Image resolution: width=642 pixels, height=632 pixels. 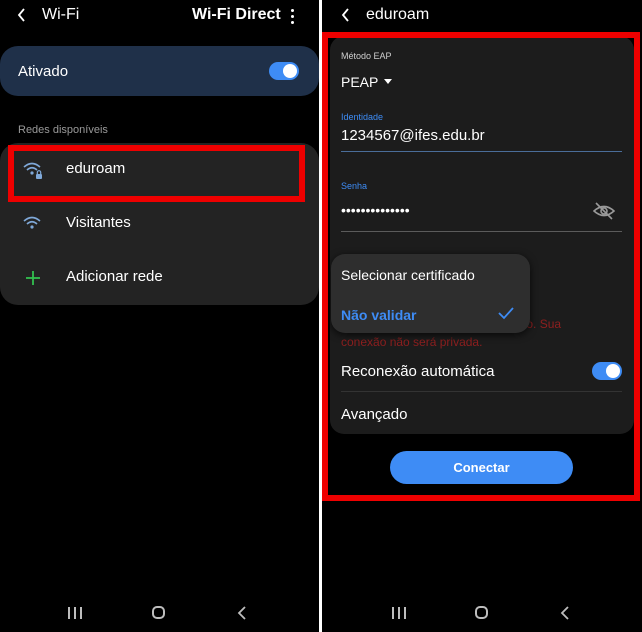 What do you see at coordinates (63, 130) in the screenshot?
I see `section-label: Redes disponíveis` at bounding box center [63, 130].